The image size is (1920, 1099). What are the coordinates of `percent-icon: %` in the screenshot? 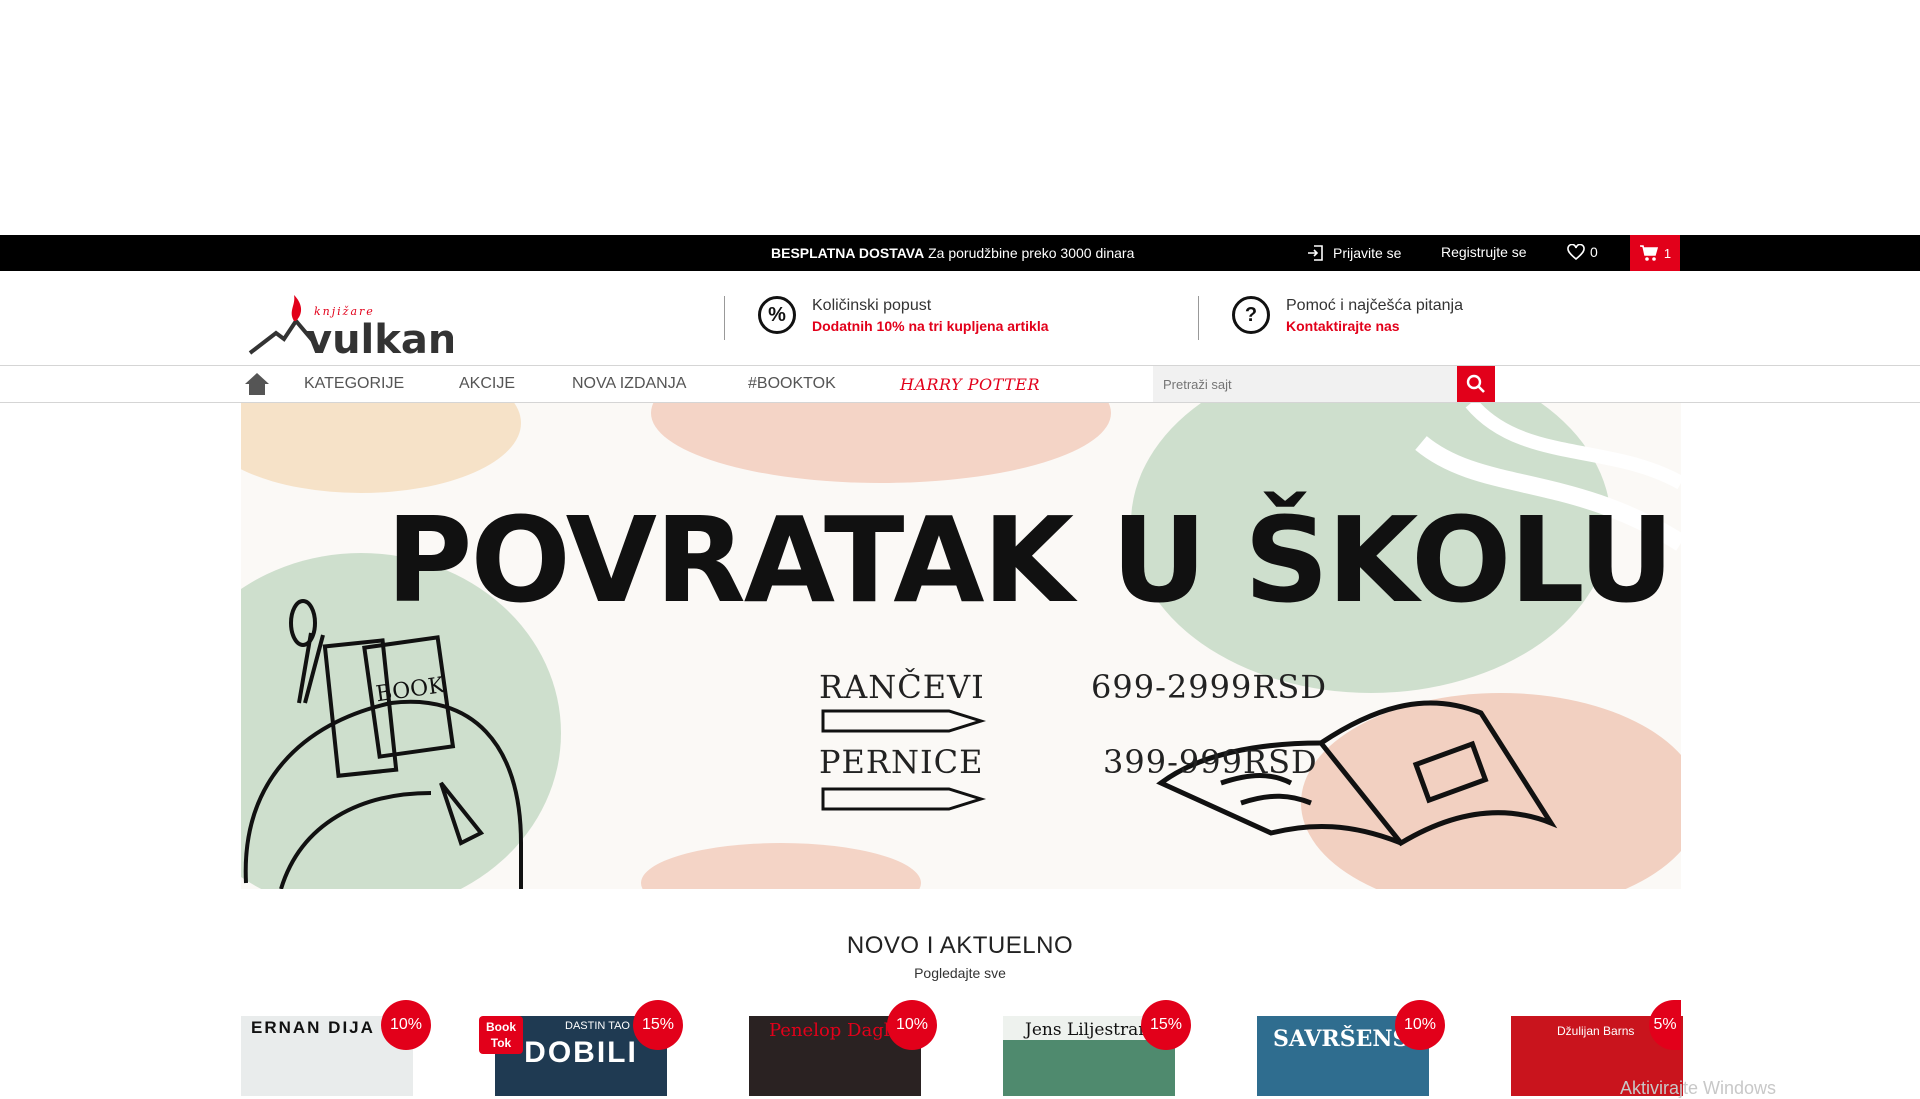 It's located at (777, 315).